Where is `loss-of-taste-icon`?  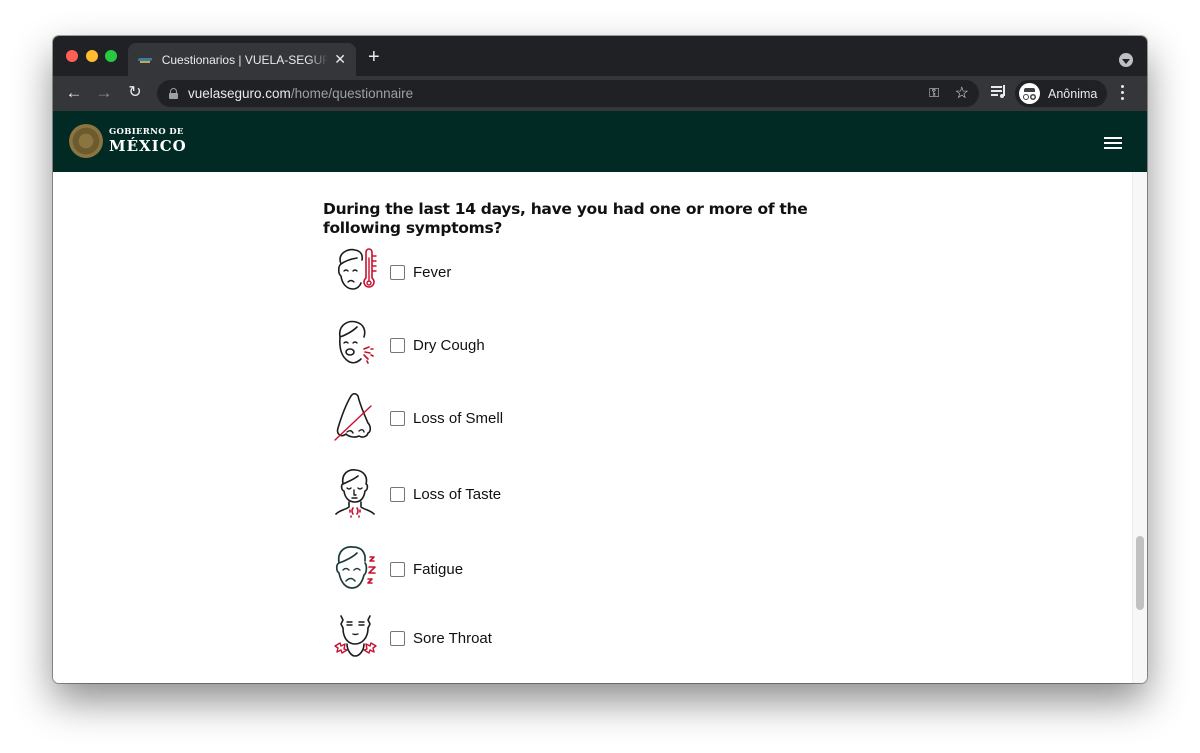 loss-of-taste-icon is located at coordinates (355, 493).